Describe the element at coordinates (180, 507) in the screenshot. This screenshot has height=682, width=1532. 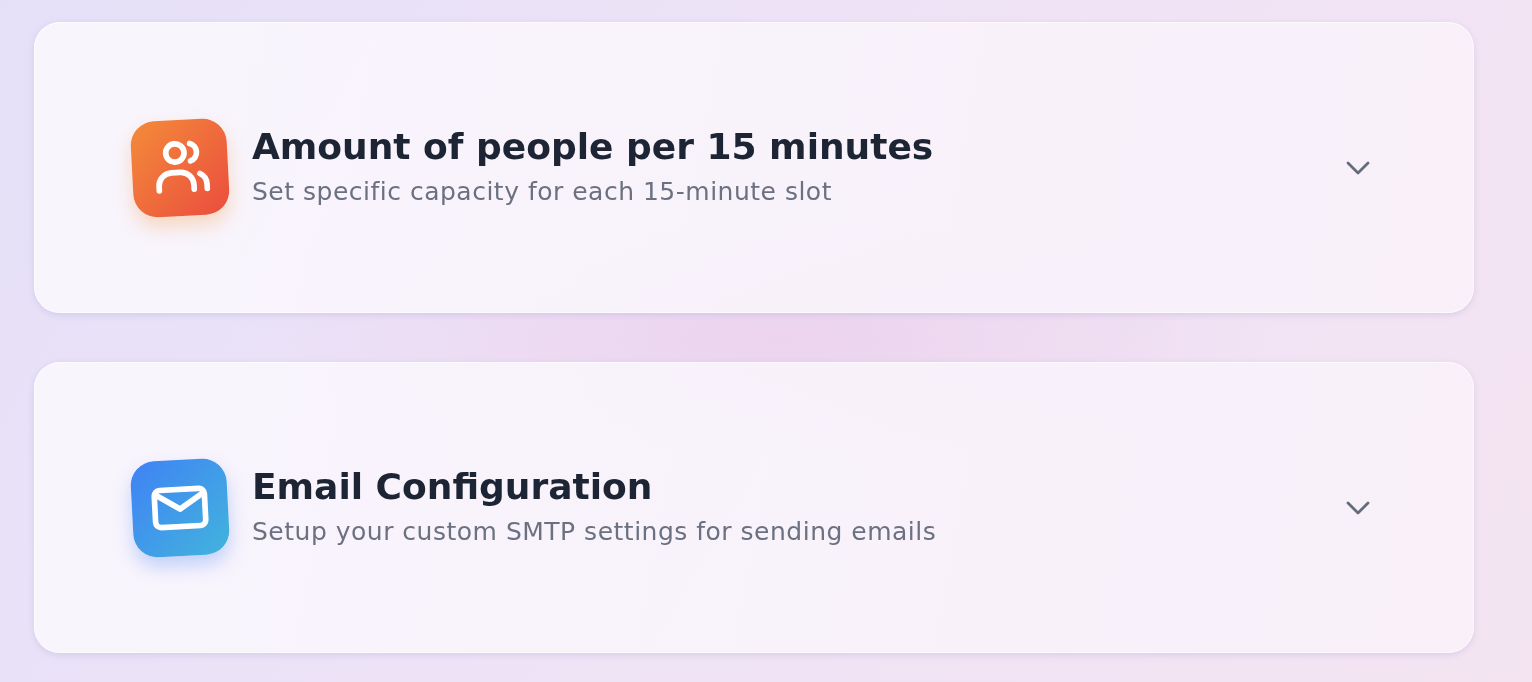
I see `envelope-icon` at that location.